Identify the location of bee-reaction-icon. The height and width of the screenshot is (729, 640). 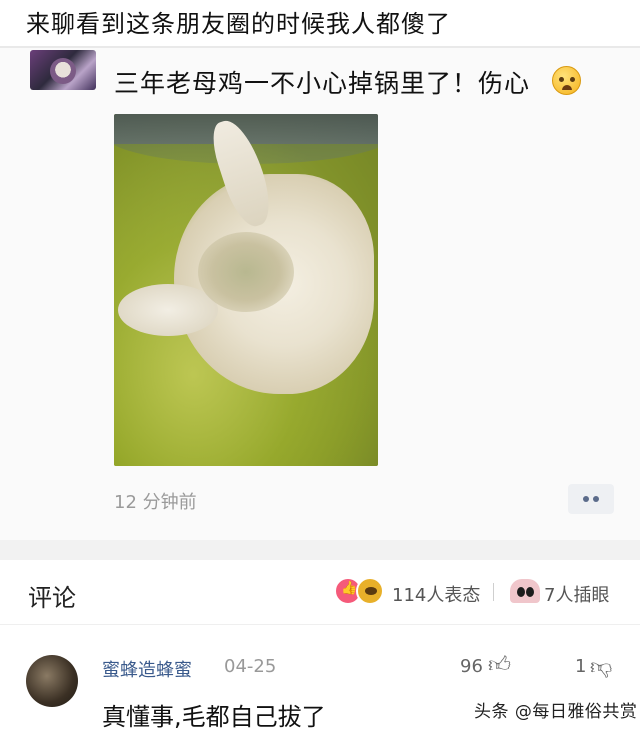
(370, 591).